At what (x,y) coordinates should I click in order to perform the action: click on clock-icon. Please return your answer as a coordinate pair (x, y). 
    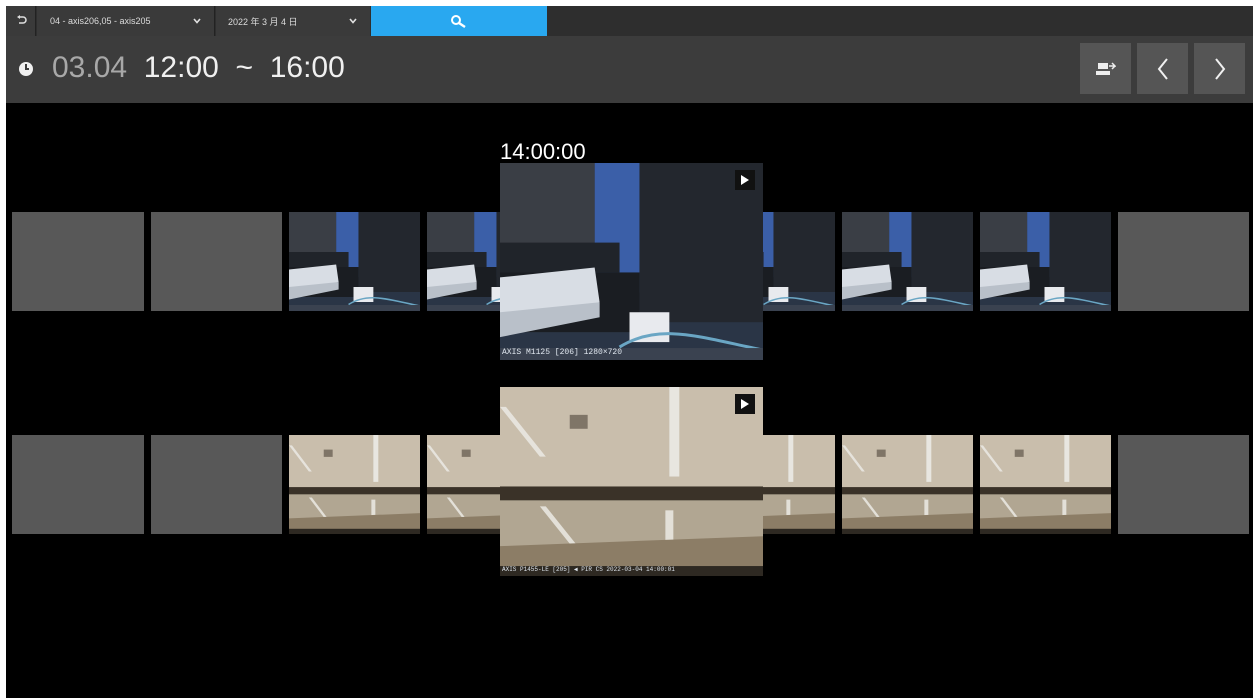
    Looking at the image, I should click on (26, 69).